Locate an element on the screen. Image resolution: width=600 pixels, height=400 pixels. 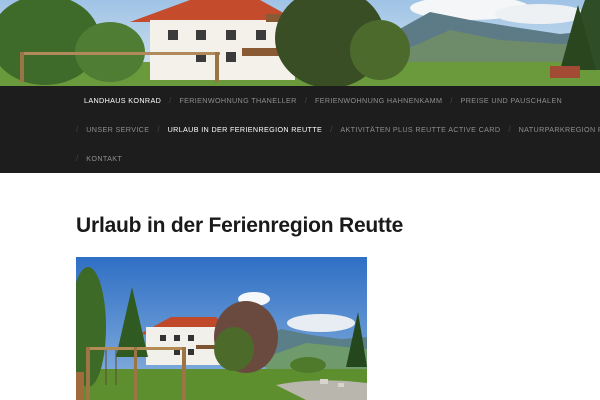
nav-item-ferienwohnung-hahnenkamm: Ferienwohnung Hahnenkamm is located at coordinates (378, 100).